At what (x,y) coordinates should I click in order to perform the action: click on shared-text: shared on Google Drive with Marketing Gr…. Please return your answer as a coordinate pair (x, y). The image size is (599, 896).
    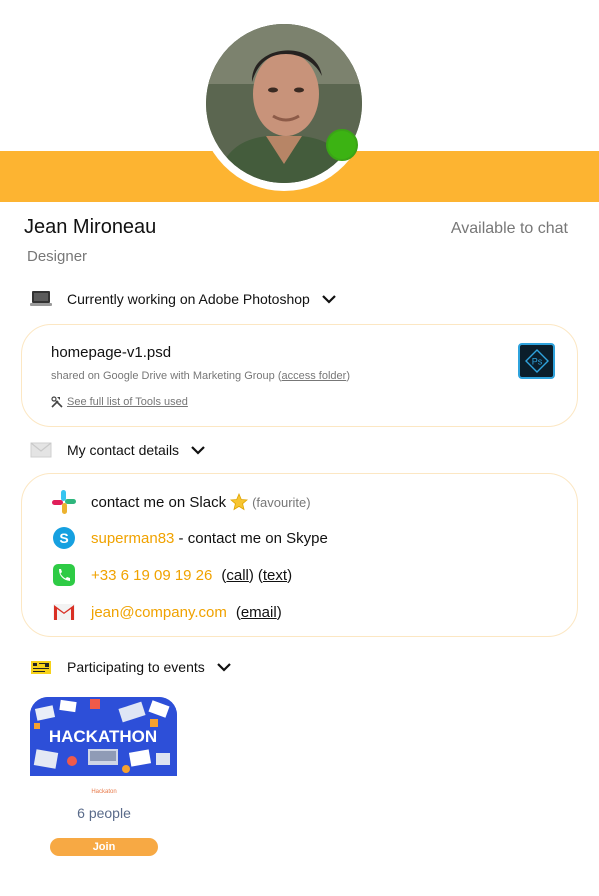
    Looking at the image, I should click on (166, 376).